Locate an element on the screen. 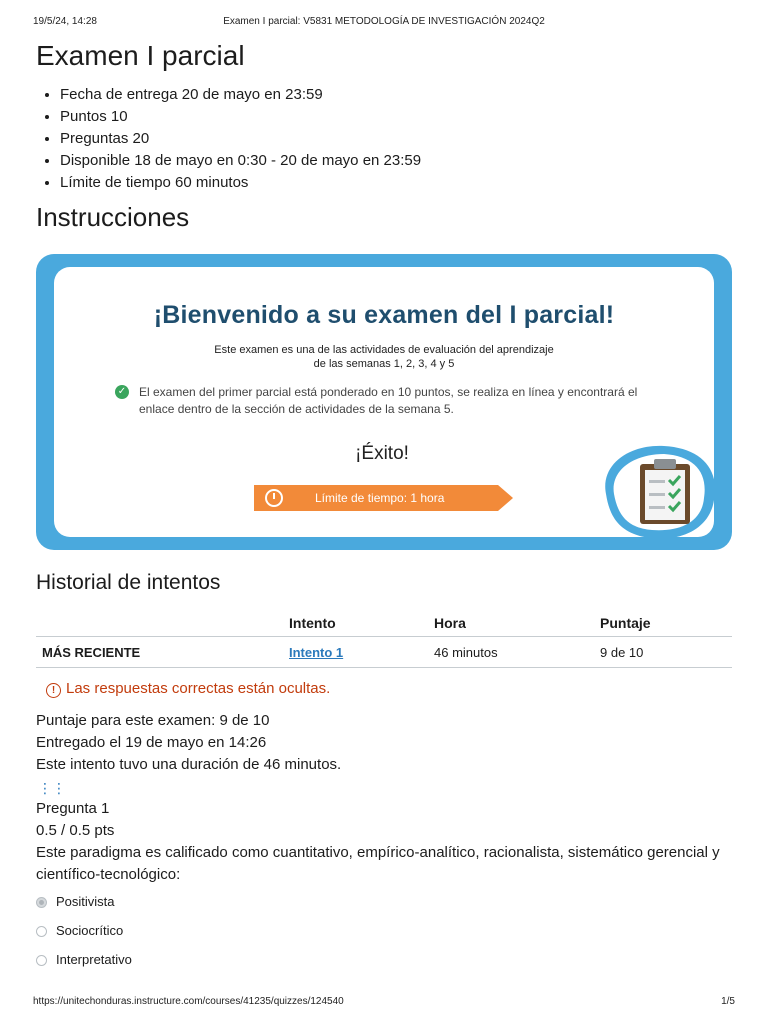  banner-title: ¡Bienvenido a su examen del I parcial! is located at coordinates (384, 315).